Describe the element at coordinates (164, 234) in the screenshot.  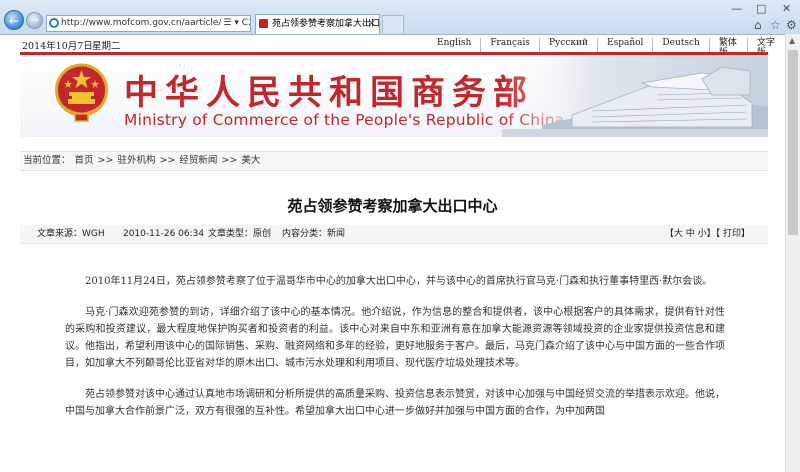
I see `article-date: 2010-11-26 06:34` at that location.